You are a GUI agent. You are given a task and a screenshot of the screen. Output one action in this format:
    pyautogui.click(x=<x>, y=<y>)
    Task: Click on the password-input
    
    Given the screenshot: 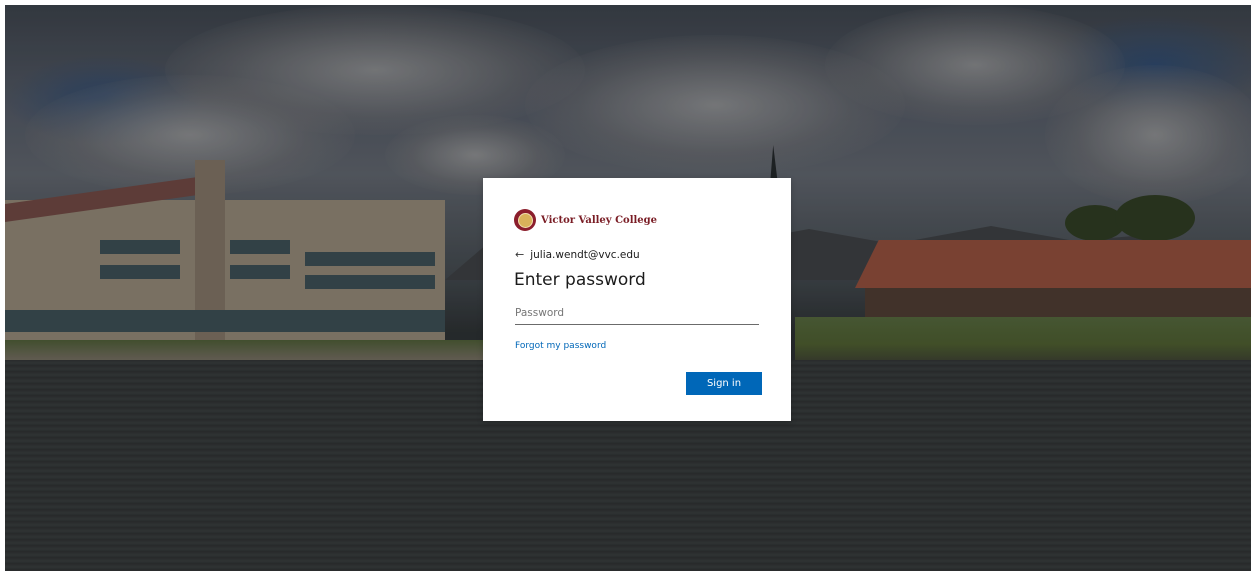 What is the action you would take?
    pyautogui.click(x=637, y=314)
    